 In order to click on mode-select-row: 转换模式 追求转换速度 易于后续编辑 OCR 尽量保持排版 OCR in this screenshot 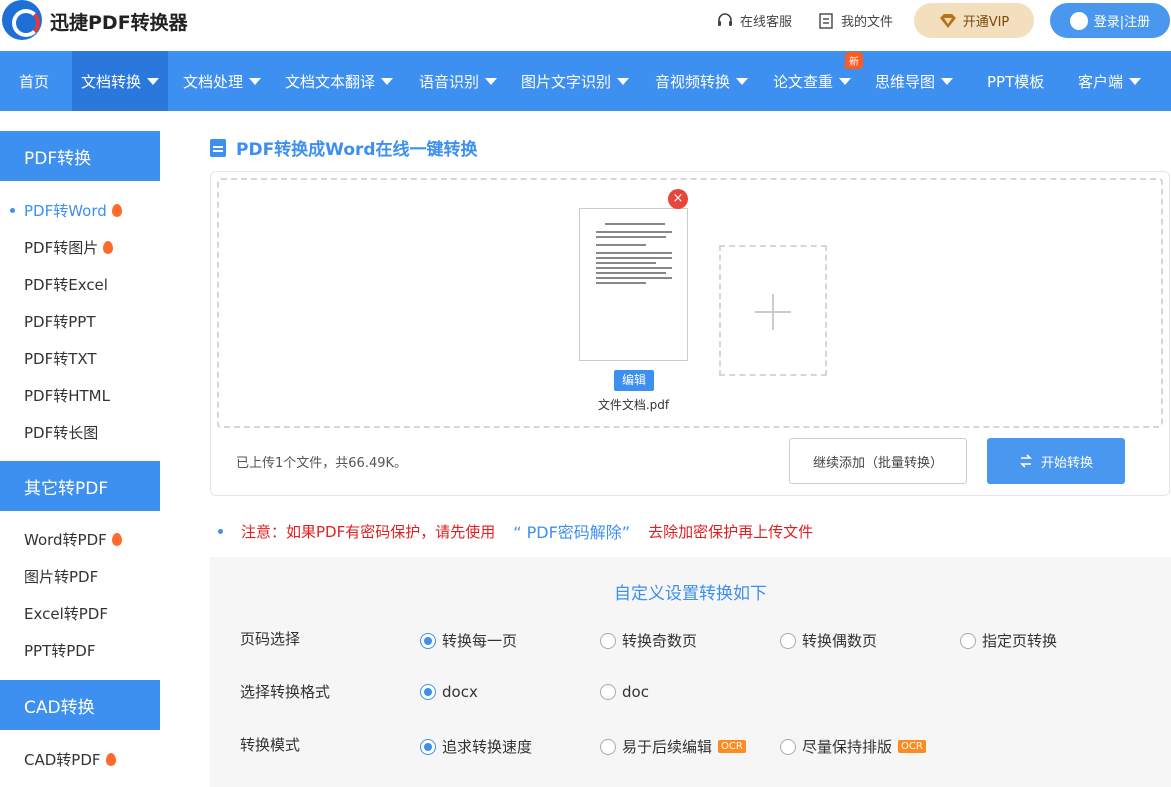, I will do `click(690, 746)`.